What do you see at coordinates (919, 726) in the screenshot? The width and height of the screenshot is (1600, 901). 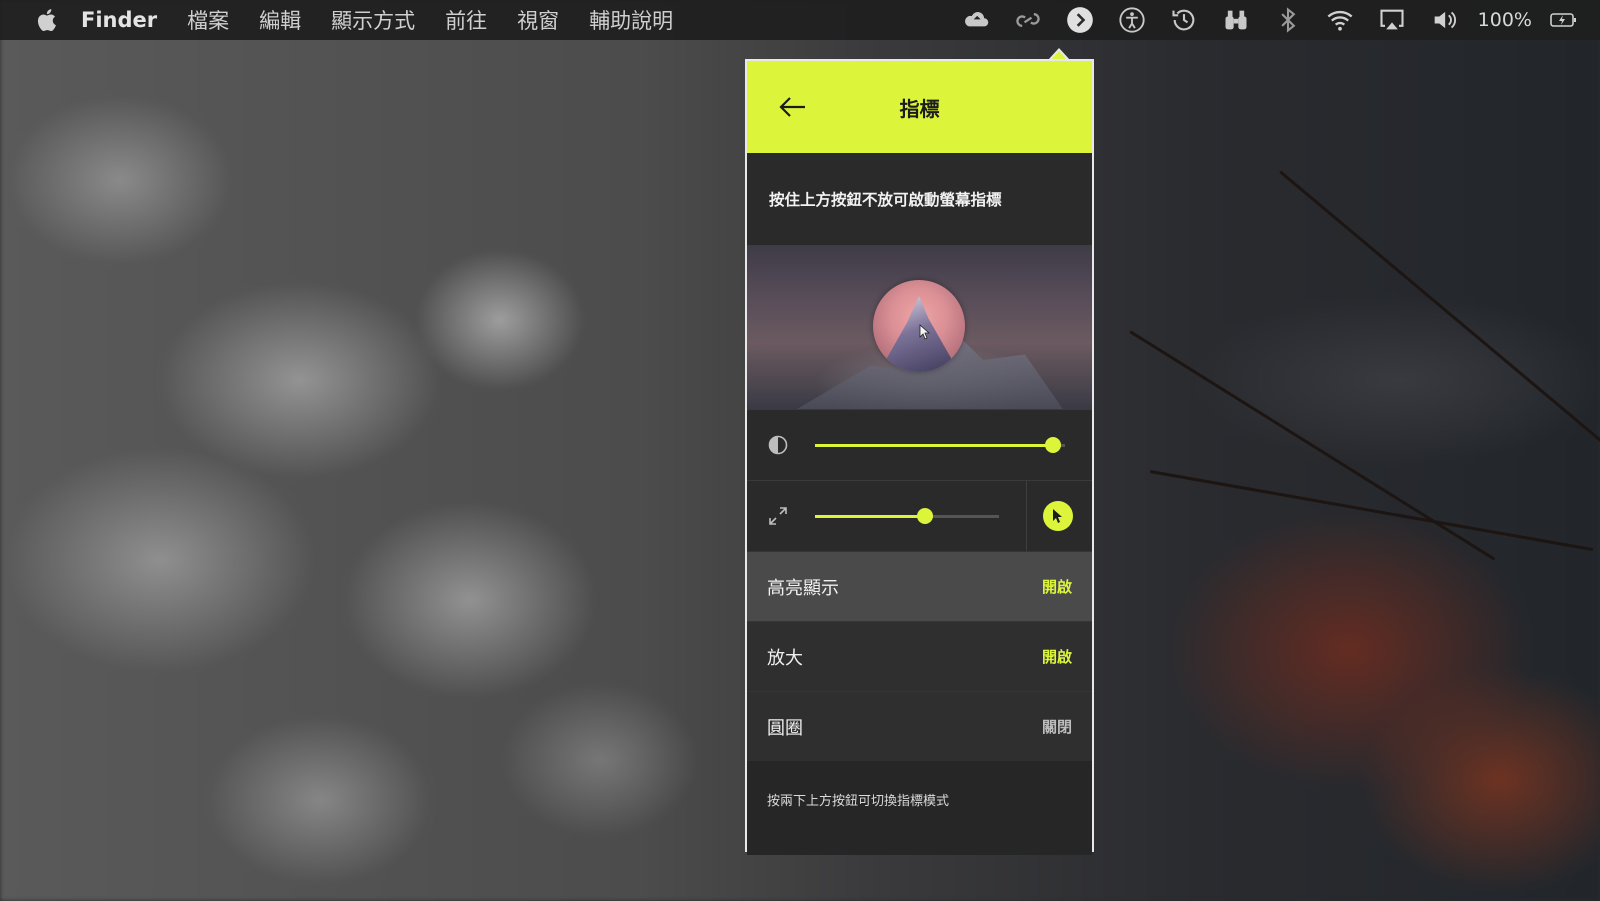 I see `option-circle: 圓圈 關閉` at bounding box center [919, 726].